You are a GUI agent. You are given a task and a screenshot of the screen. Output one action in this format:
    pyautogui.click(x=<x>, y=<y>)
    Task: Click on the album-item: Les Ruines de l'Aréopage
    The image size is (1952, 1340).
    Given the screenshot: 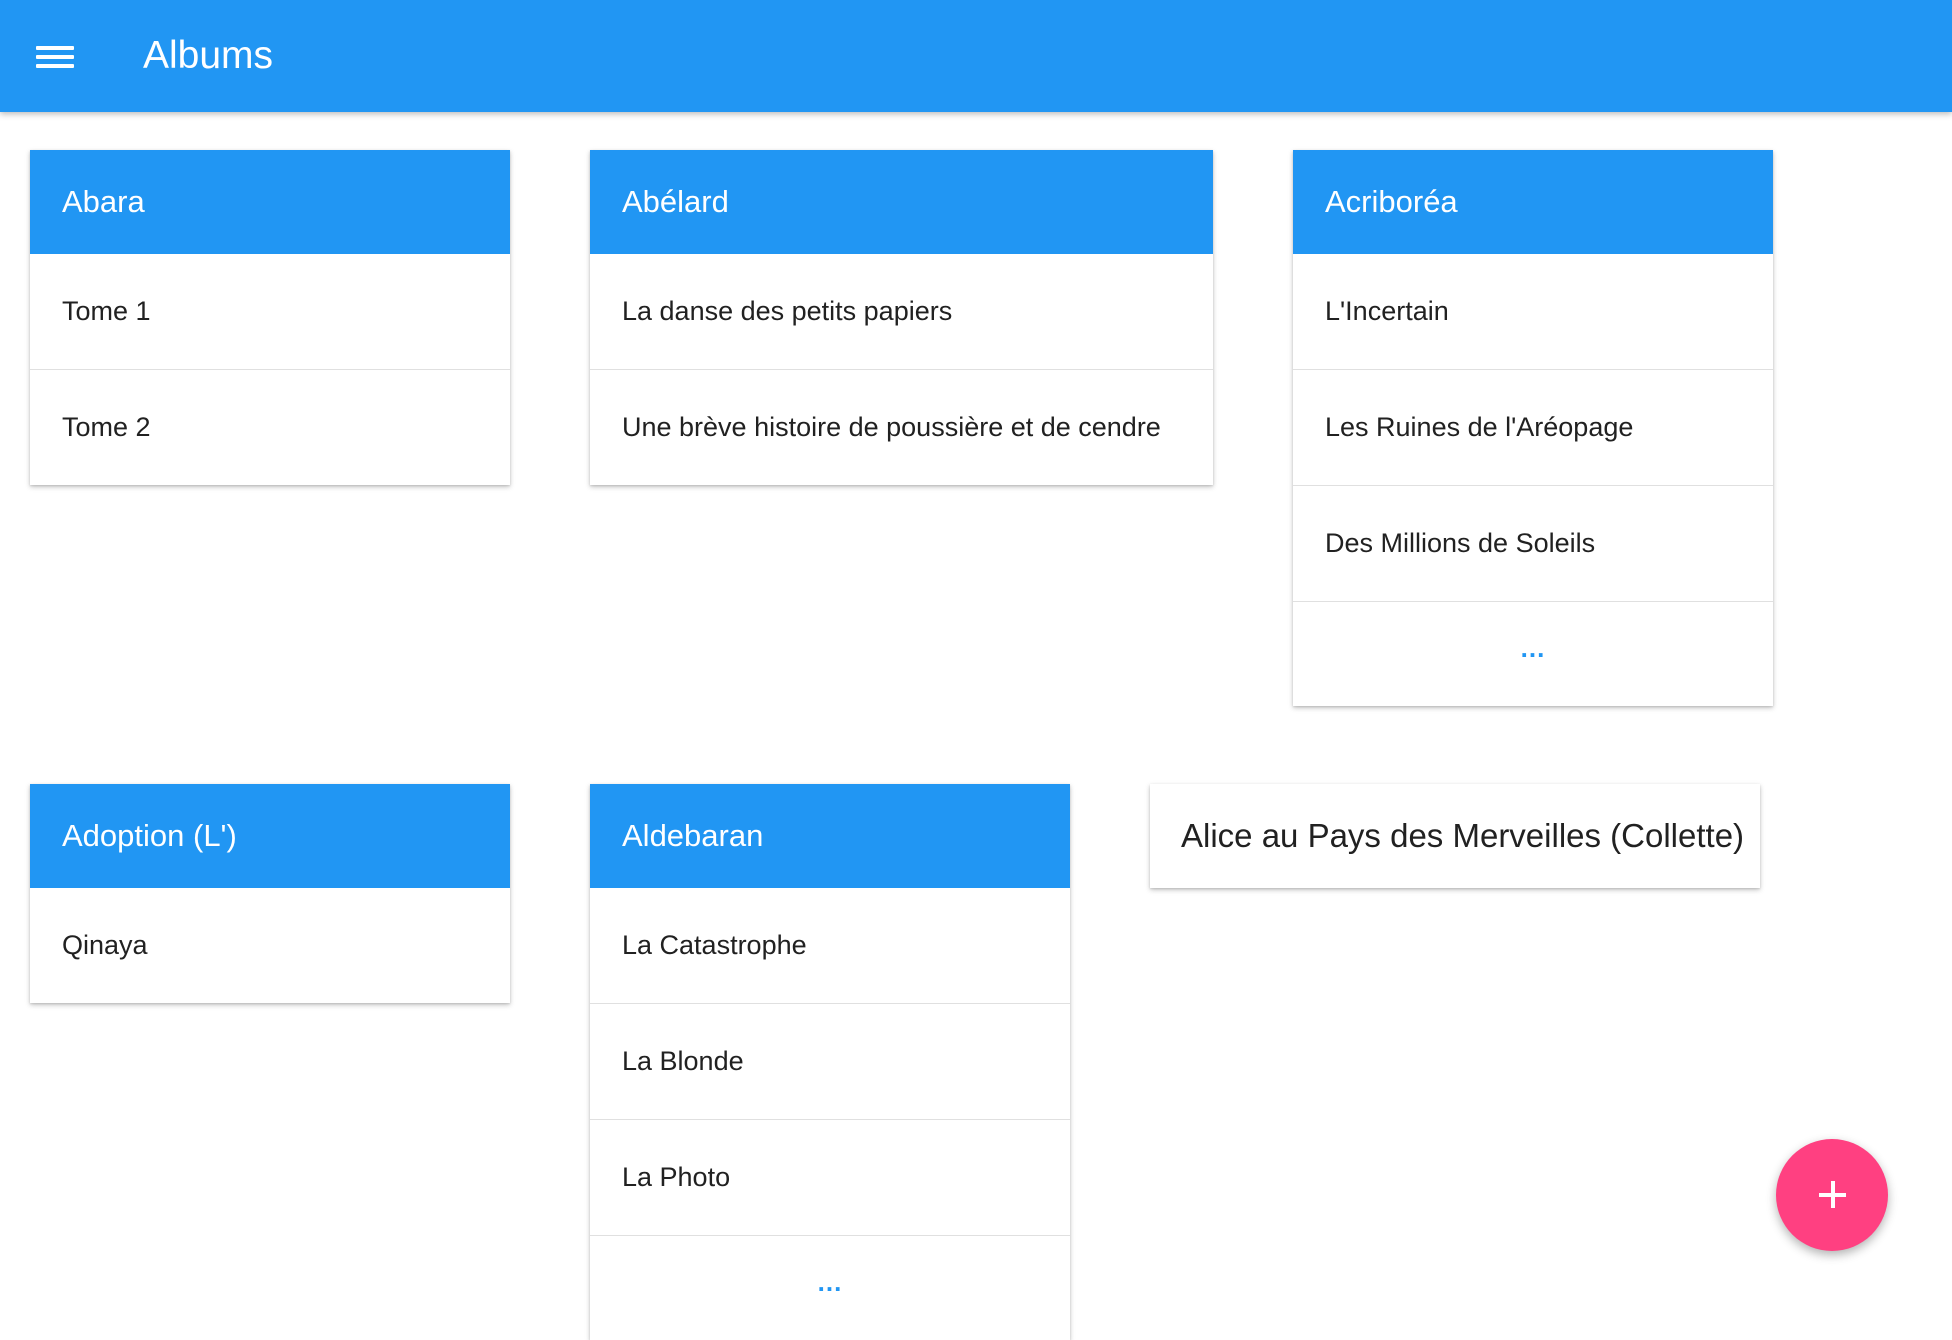 What is the action you would take?
    pyautogui.click(x=1533, y=428)
    